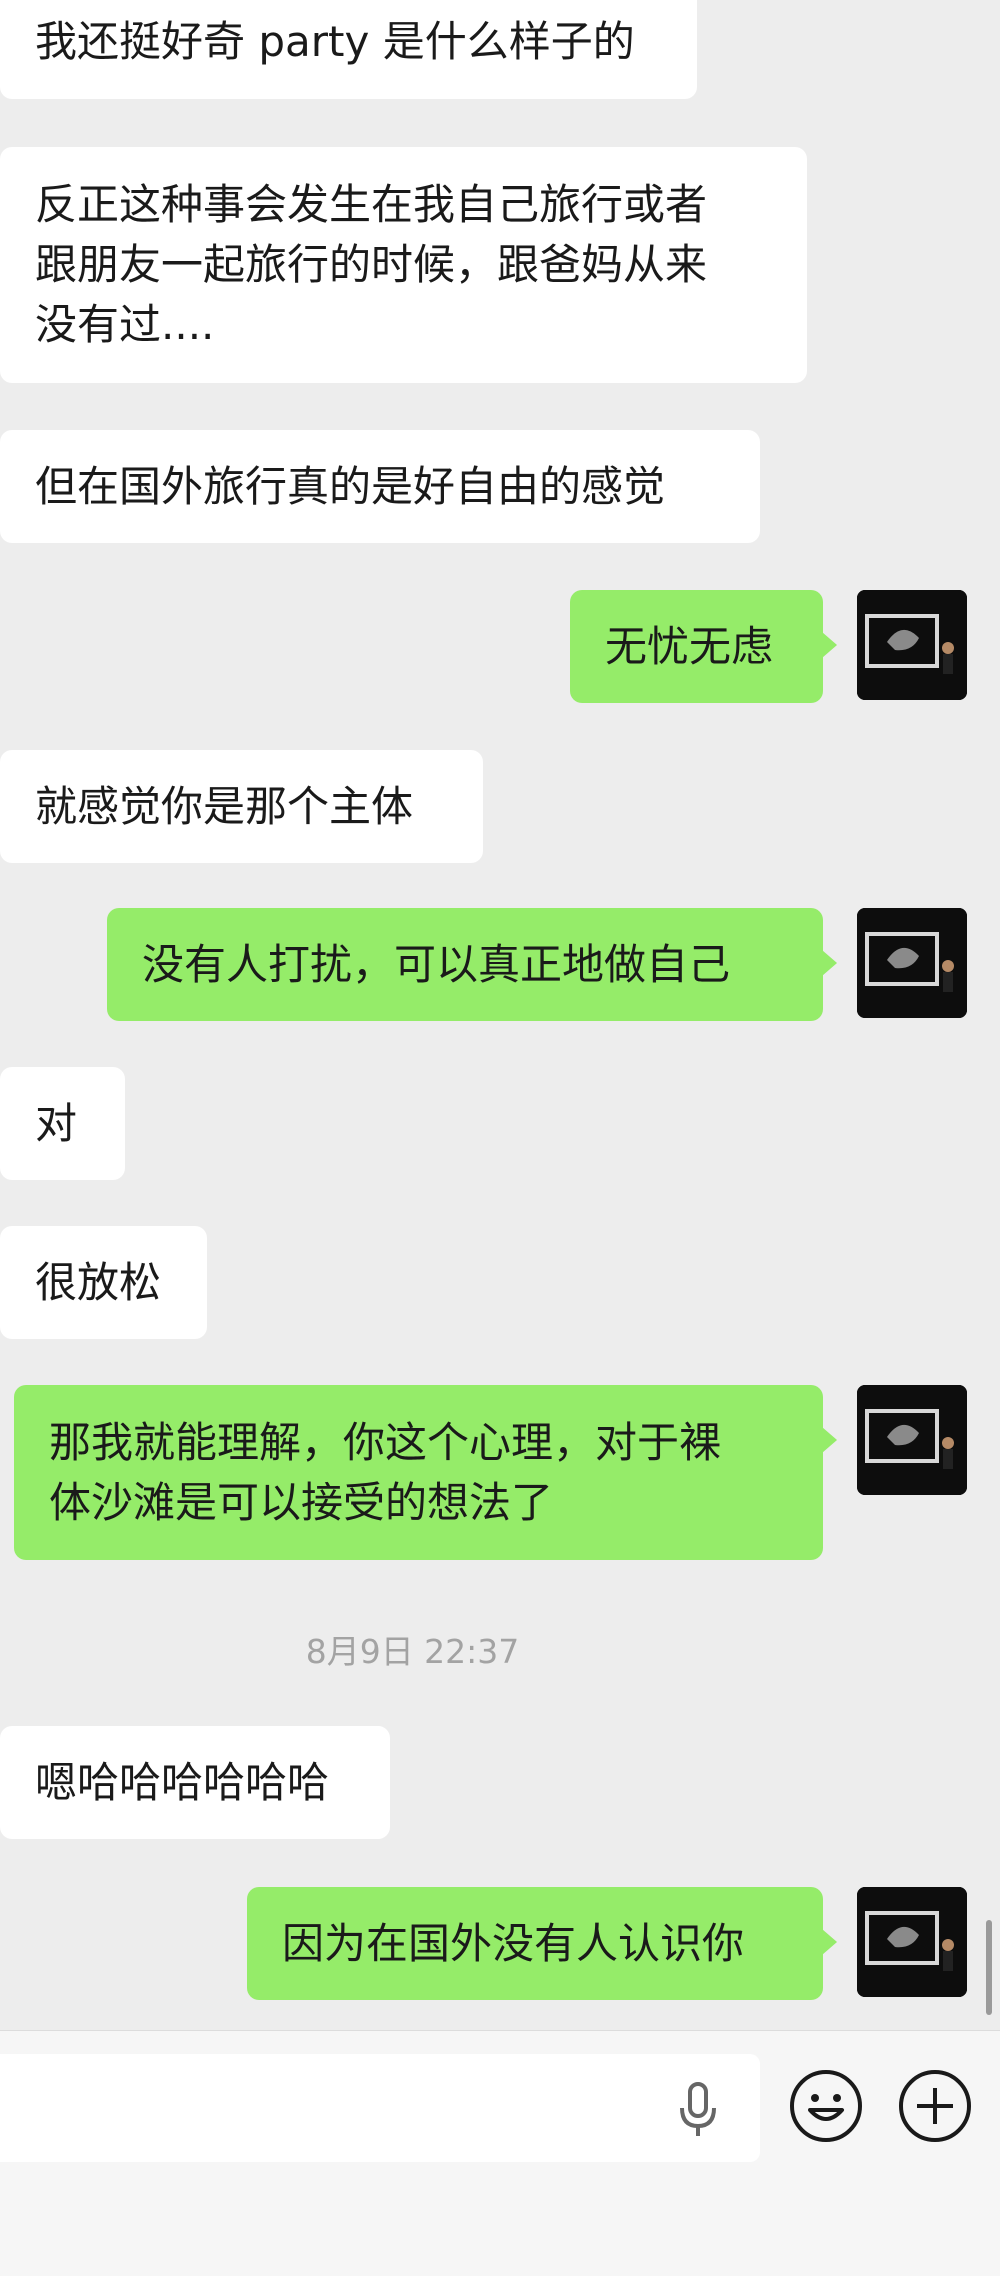  What do you see at coordinates (348, 49) in the screenshot?
I see `message-bubble-received: 我还挺好奇 party 是什么样子的` at bounding box center [348, 49].